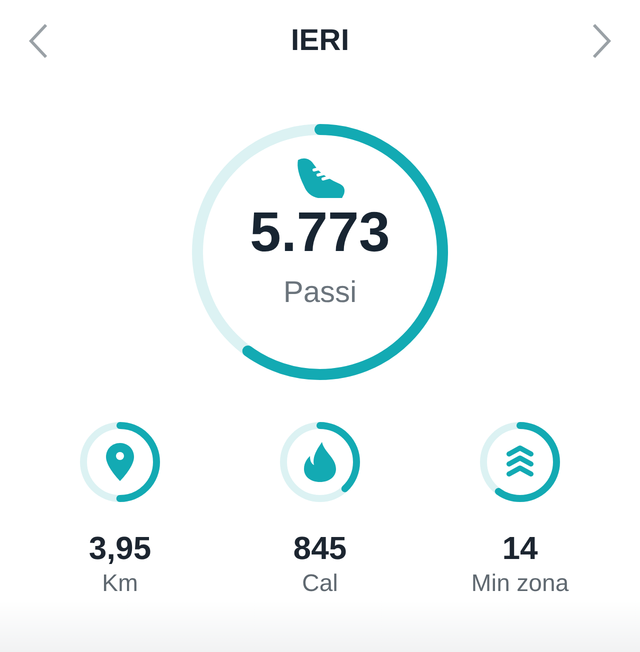 Image resolution: width=640 pixels, height=652 pixels. I want to click on steps-value: 5.773, so click(320, 232).